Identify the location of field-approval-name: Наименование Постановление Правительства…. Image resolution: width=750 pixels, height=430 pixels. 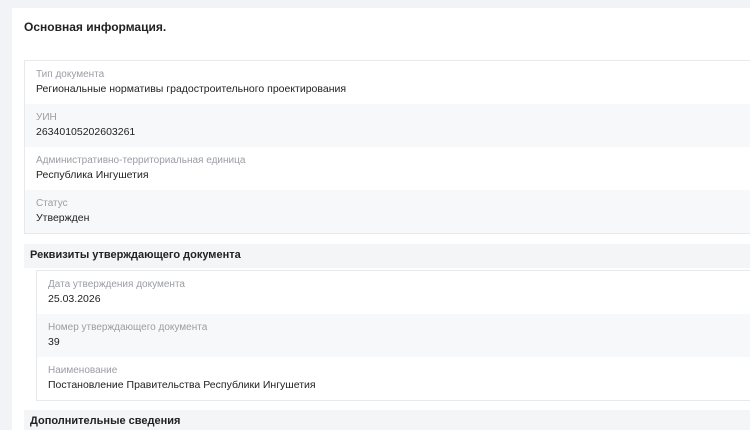
(393, 378).